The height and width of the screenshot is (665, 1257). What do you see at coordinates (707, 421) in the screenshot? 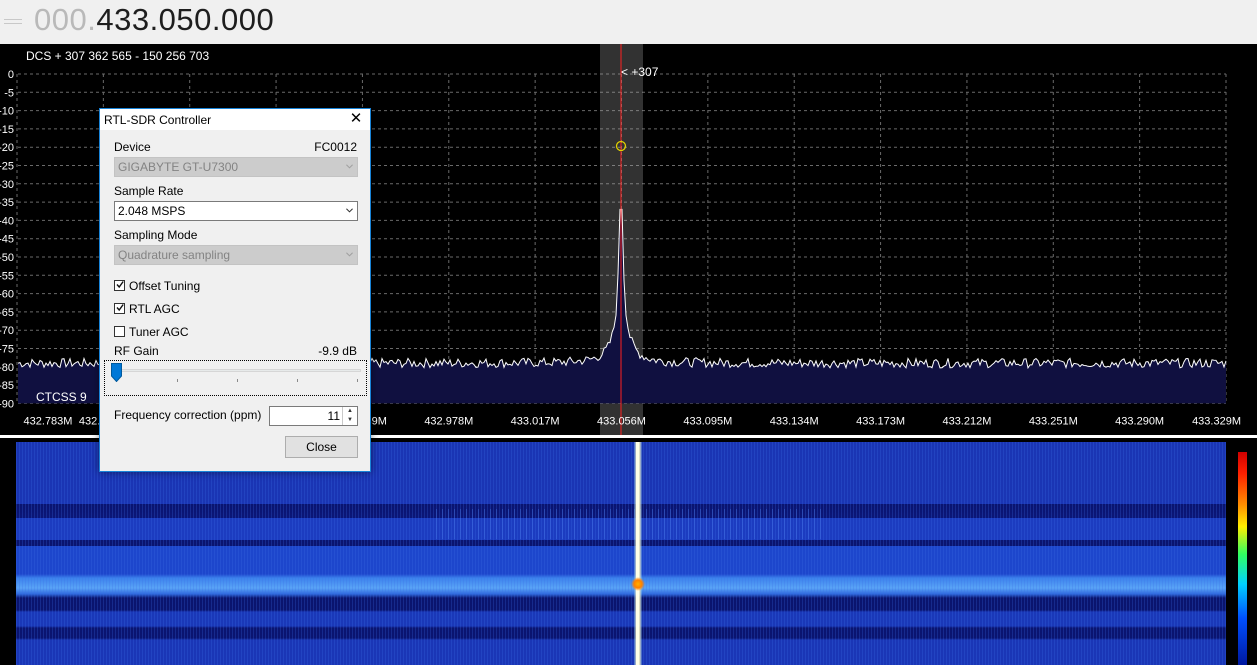
I see `x-tick-label: 433.095M` at bounding box center [707, 421].